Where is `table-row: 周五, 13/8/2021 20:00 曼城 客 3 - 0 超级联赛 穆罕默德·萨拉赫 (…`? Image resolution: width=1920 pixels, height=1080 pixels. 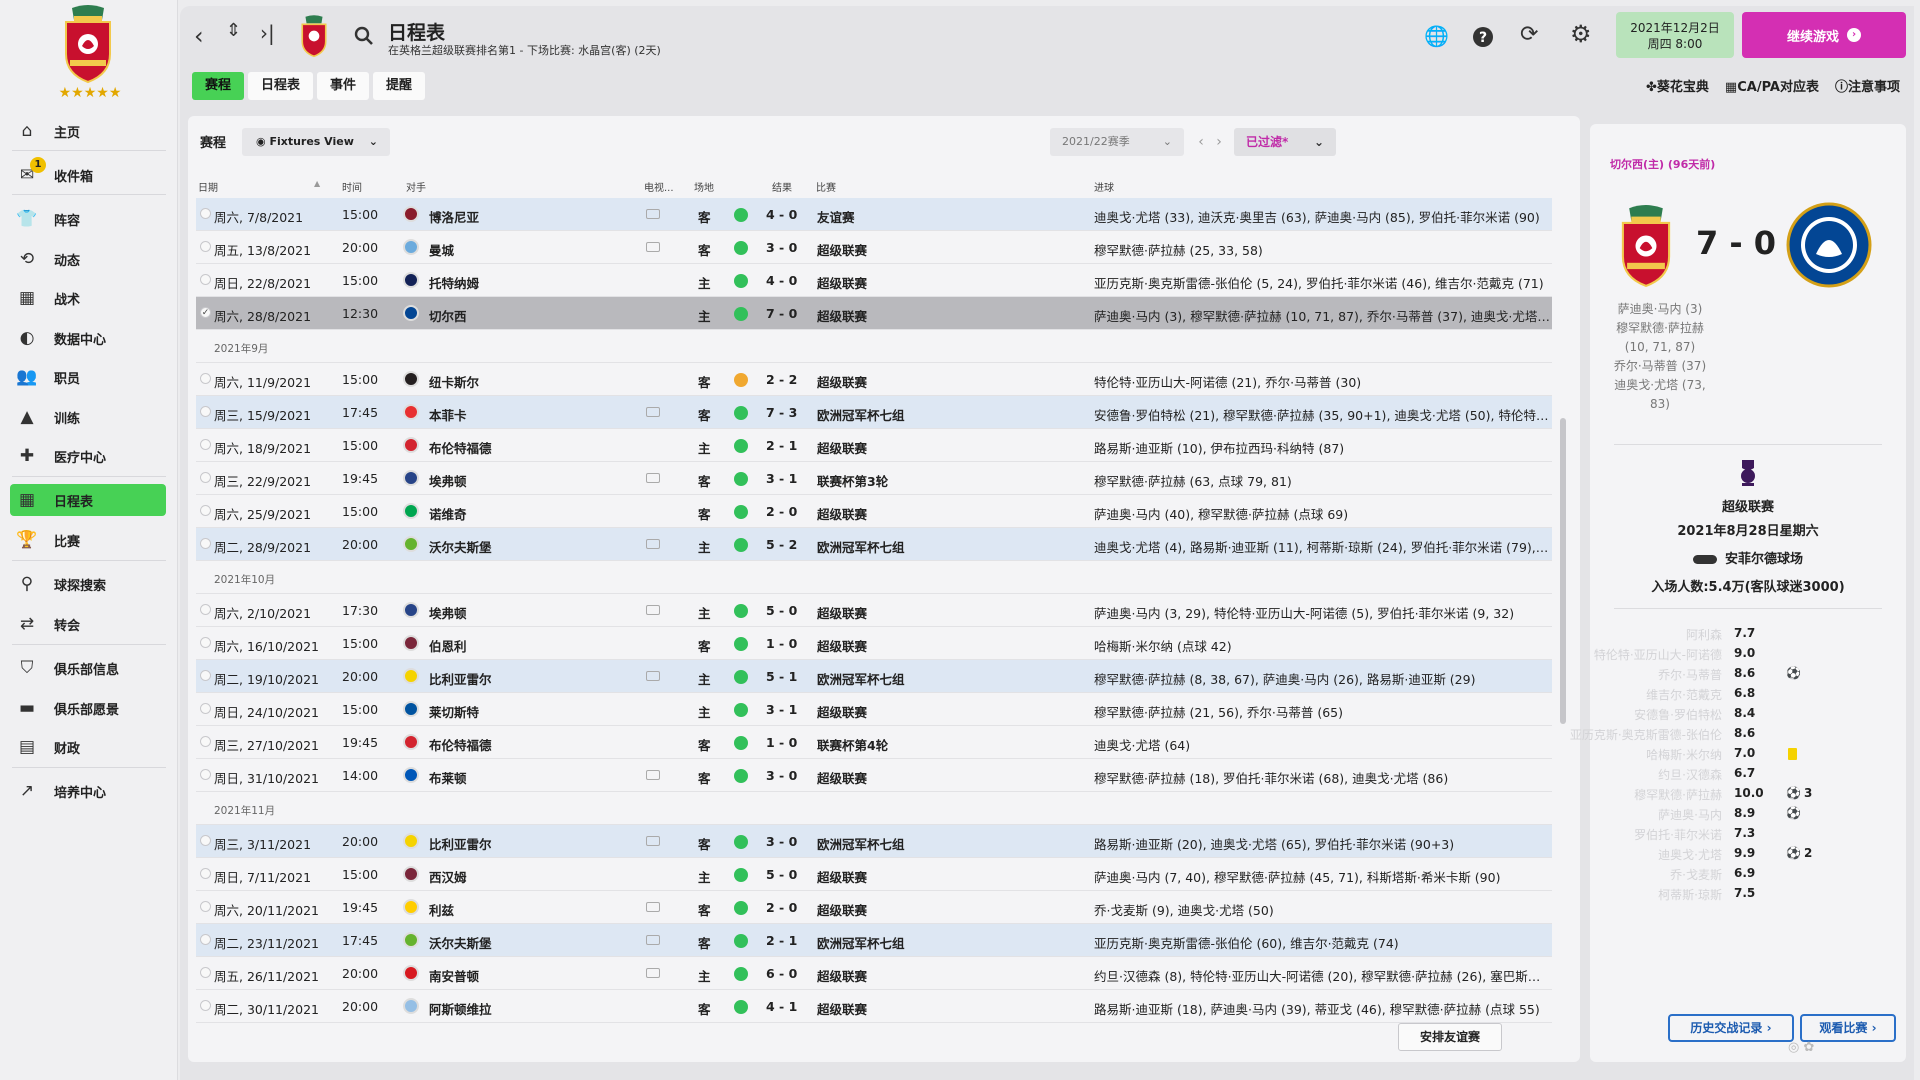
table-row: 周五, 13/8/2021 20:00 曼城 客 3 - 0 超级联赛 穆罕默德·萨拉赫 (… is located at coordinates (874, 247).